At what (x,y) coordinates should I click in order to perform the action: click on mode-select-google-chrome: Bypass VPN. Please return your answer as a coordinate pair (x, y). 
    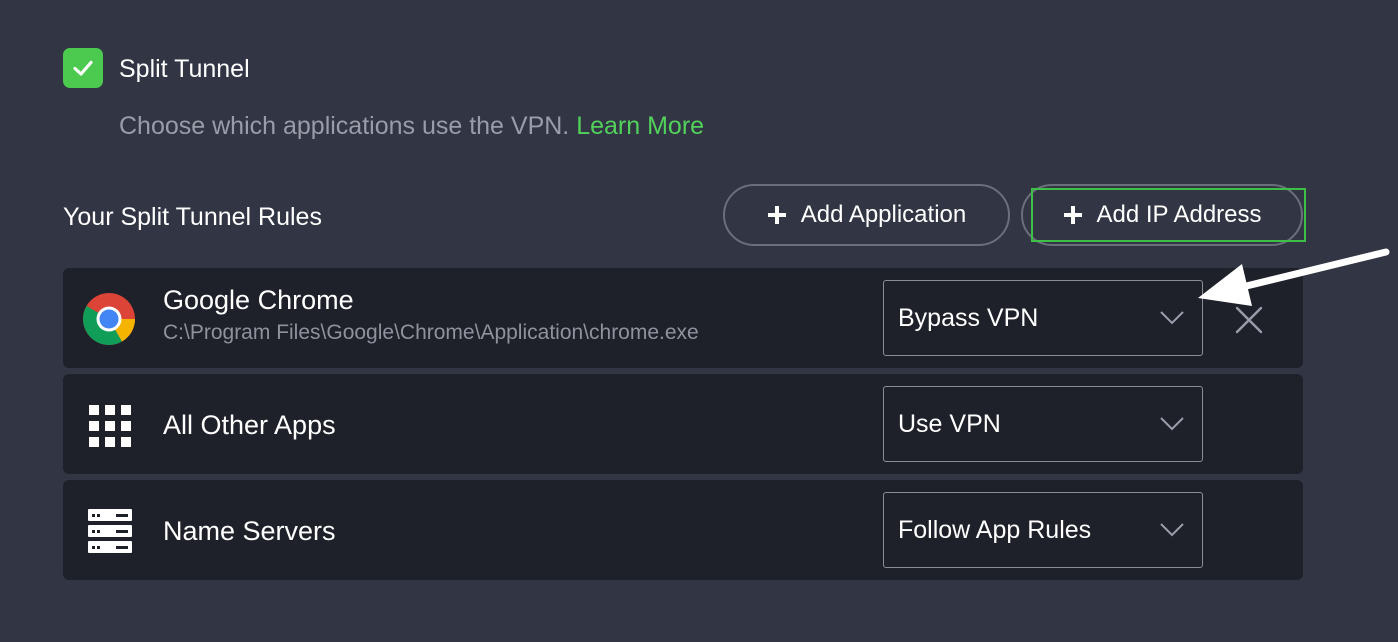
    Looking at the image, I should click on (1043, 318).